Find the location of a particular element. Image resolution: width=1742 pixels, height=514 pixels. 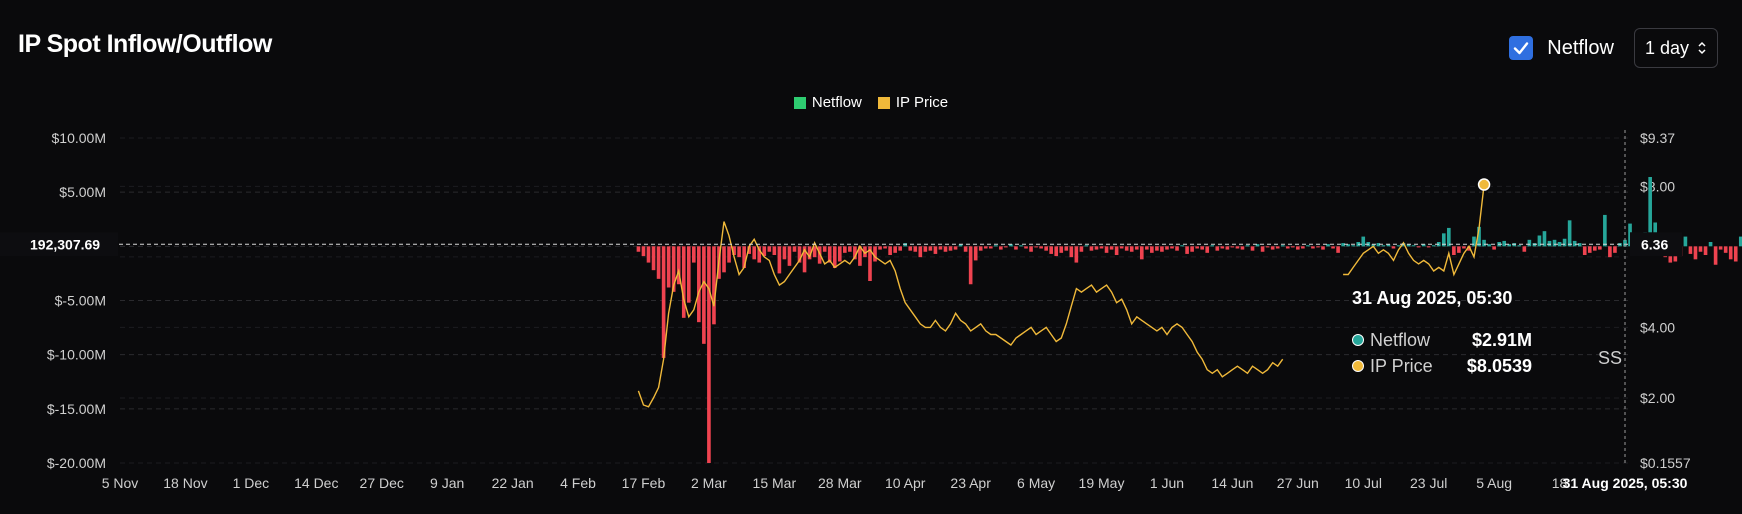

tooltip-dot-netflow is located at coordinates (1358, 340).